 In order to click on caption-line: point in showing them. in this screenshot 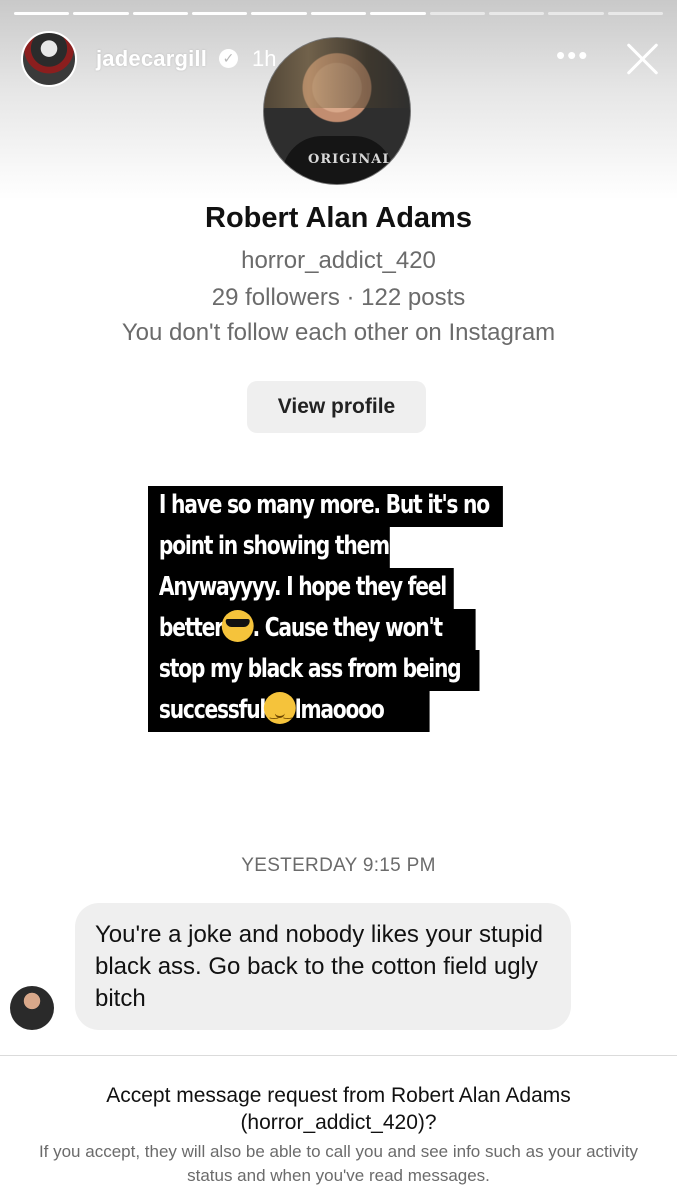, I will do `click(272, 547)`.